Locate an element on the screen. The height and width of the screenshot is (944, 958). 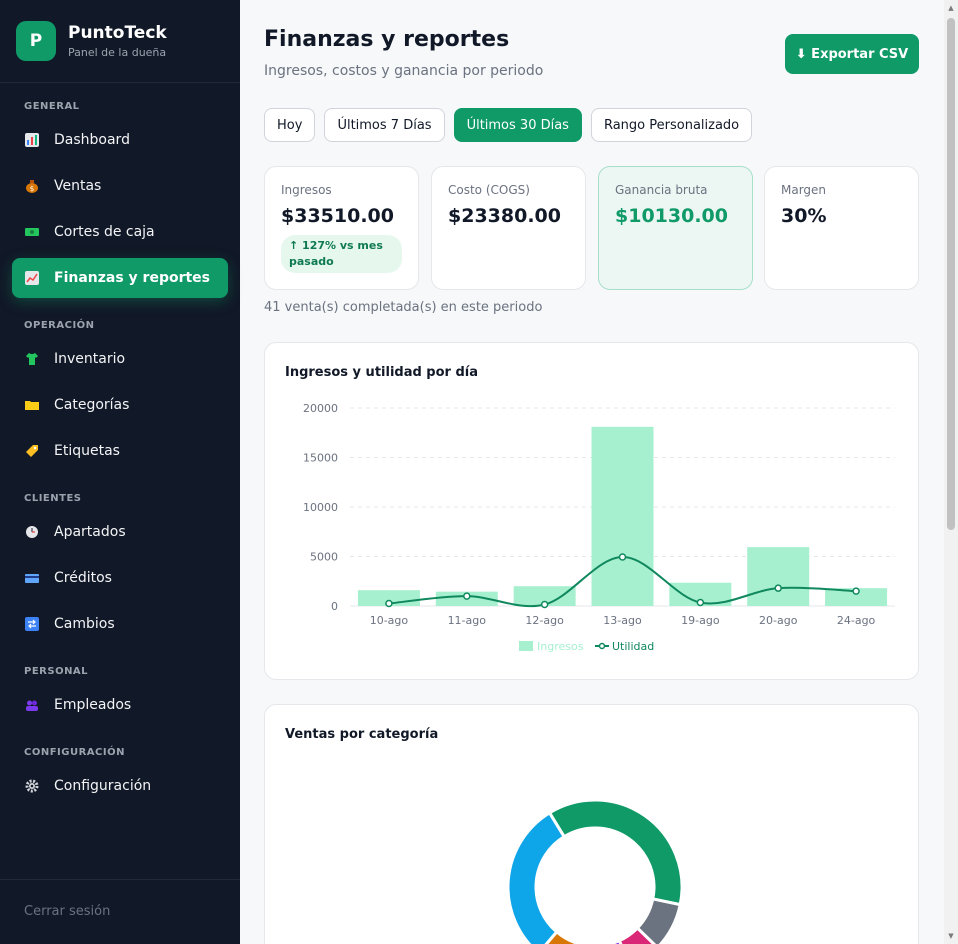
y-tick-label: 10000 is located at coordinates (320, 507).